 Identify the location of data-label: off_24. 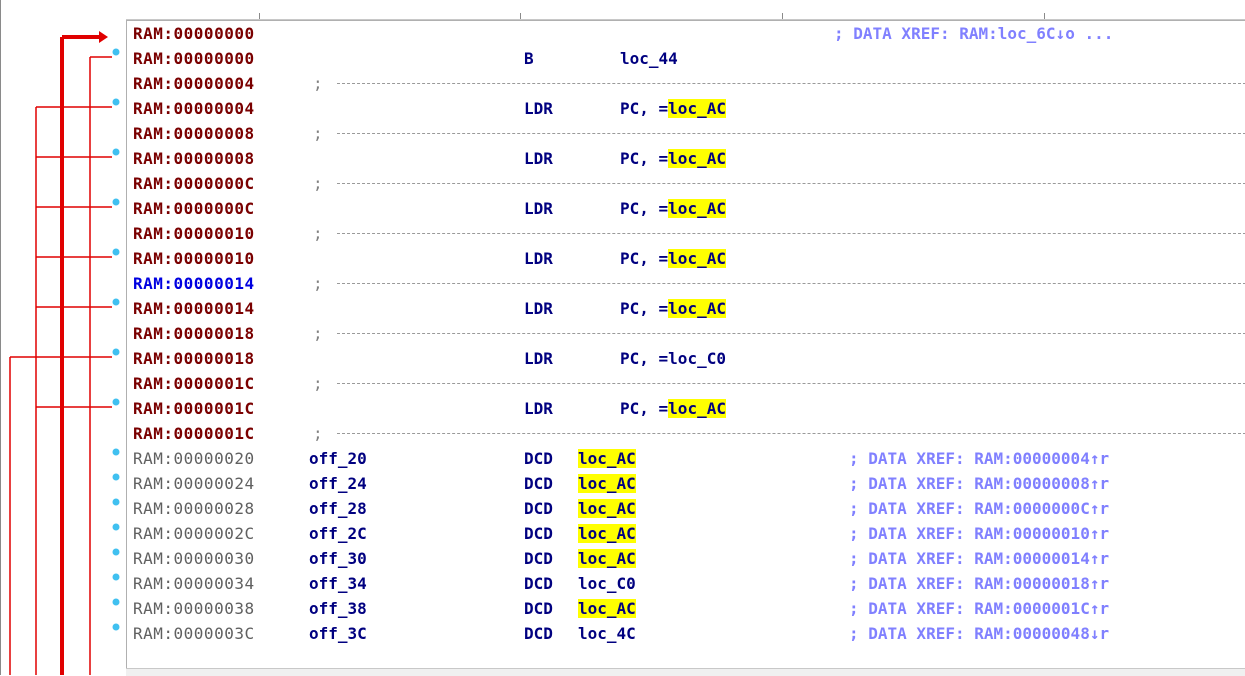
(338, 483).